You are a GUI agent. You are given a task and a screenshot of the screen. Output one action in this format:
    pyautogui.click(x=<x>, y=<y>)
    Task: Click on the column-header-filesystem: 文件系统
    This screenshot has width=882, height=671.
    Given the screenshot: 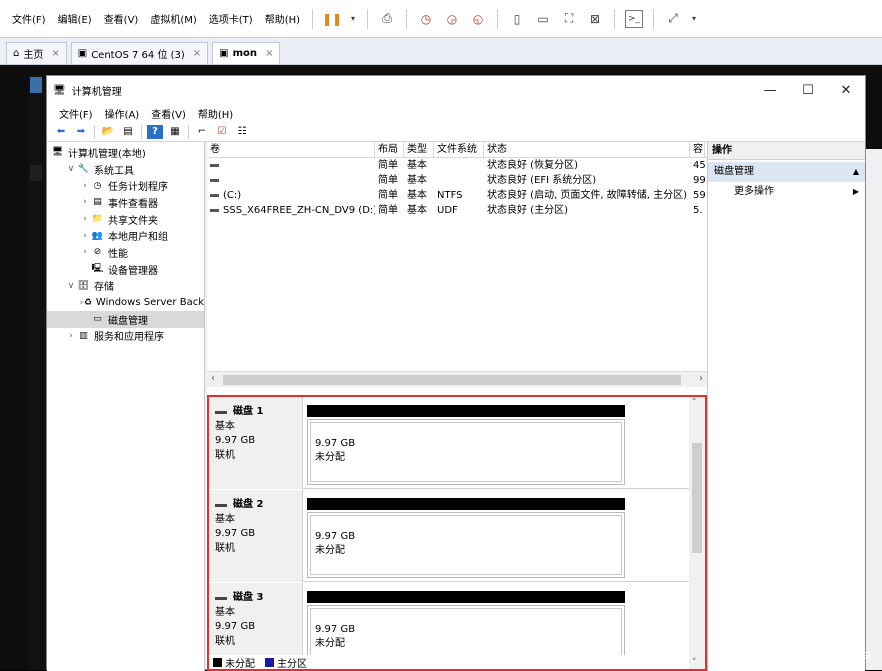 What is the action you would take?
    pyautogui.click(x=459, y=149)
    